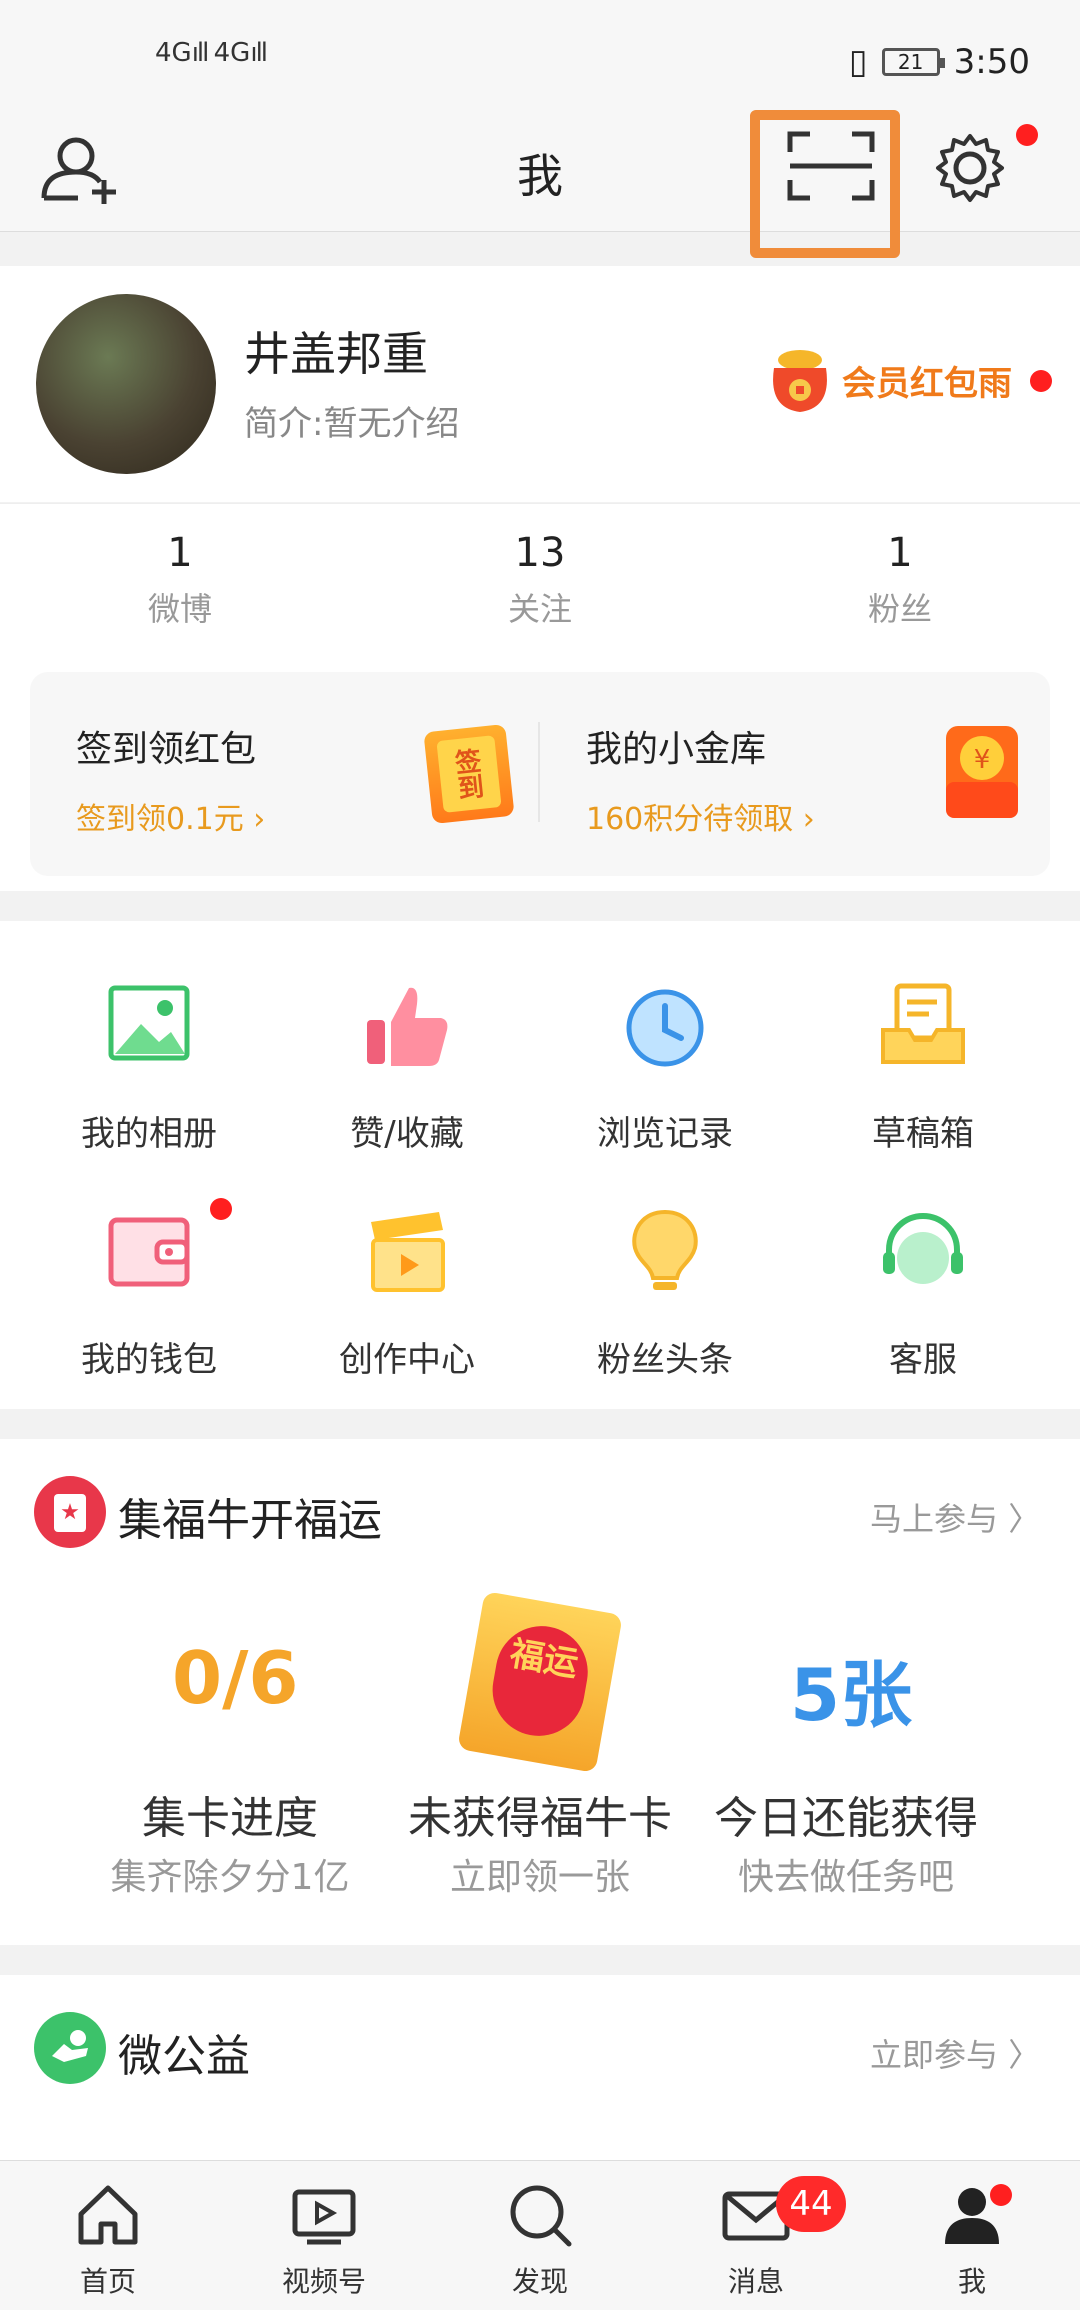  I want to click on photo-album-icon, so click(149, 1023).